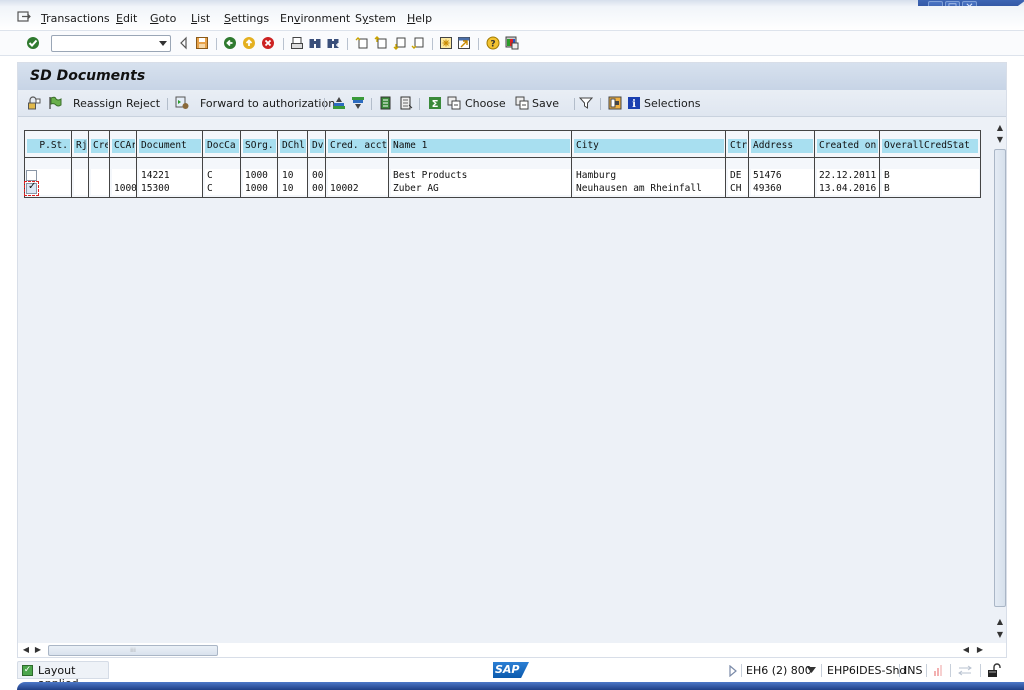 This screenshot has width=1024, height=690. I want to click on horizontal-scroll-thumb: ⁞⁞⁞, so click(133, 650).